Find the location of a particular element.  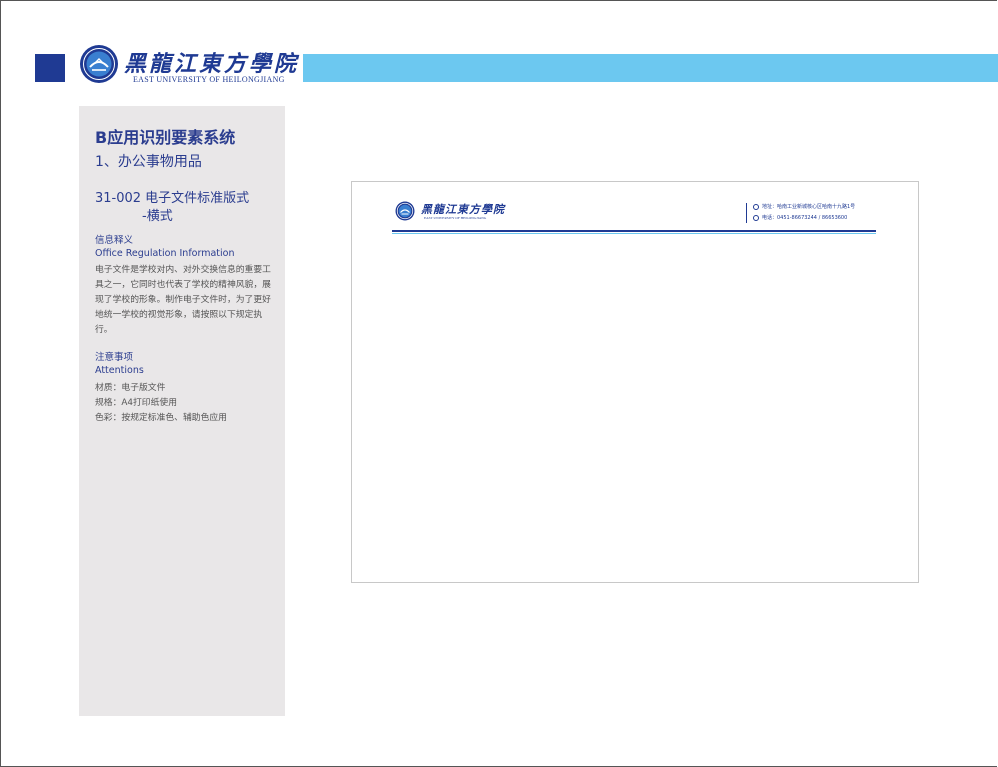

doc-address: 地址：哈南工业新城核心区哈南十九路1号 is located at coordinates (804, 206).